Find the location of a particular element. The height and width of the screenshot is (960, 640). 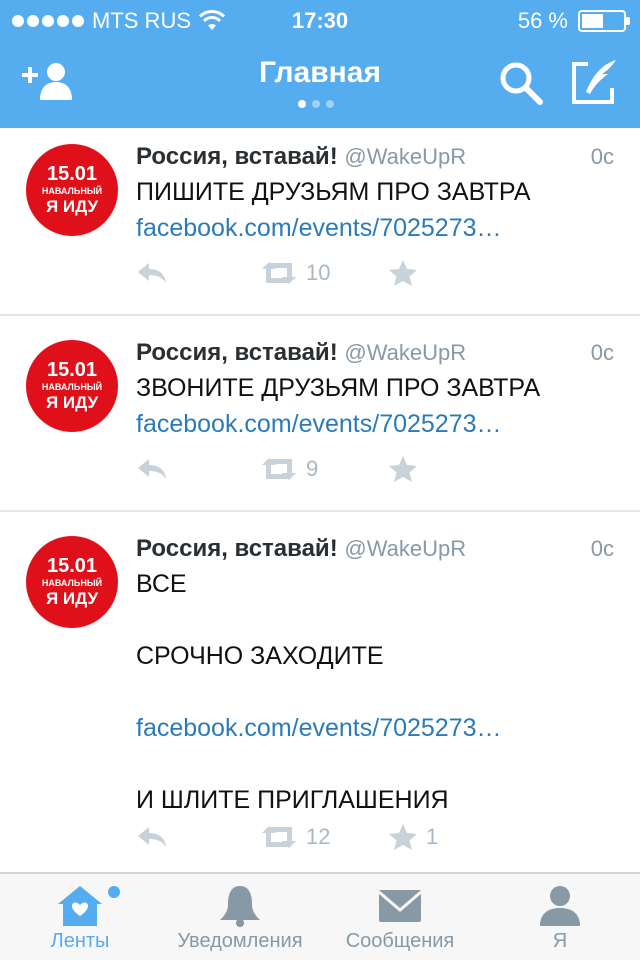

favorite-count: 1 is located at coordinates (432, 836).